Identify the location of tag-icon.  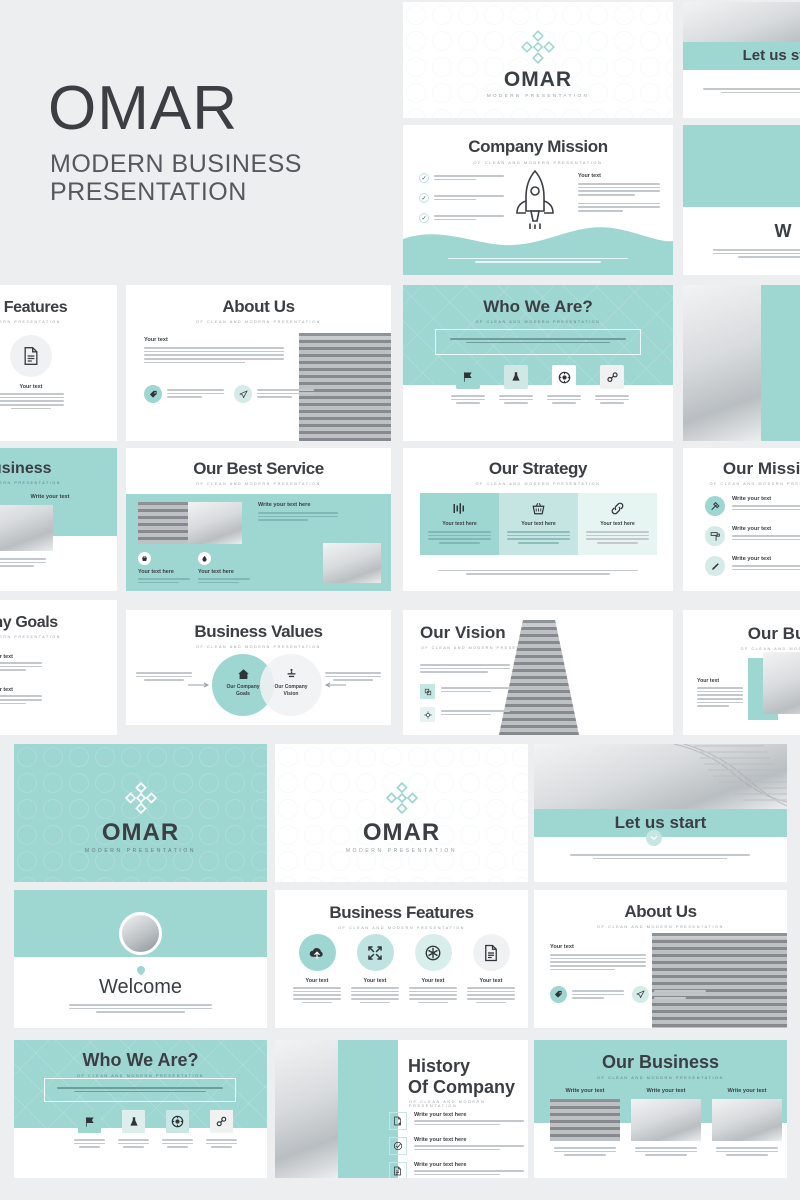
(153, 394).